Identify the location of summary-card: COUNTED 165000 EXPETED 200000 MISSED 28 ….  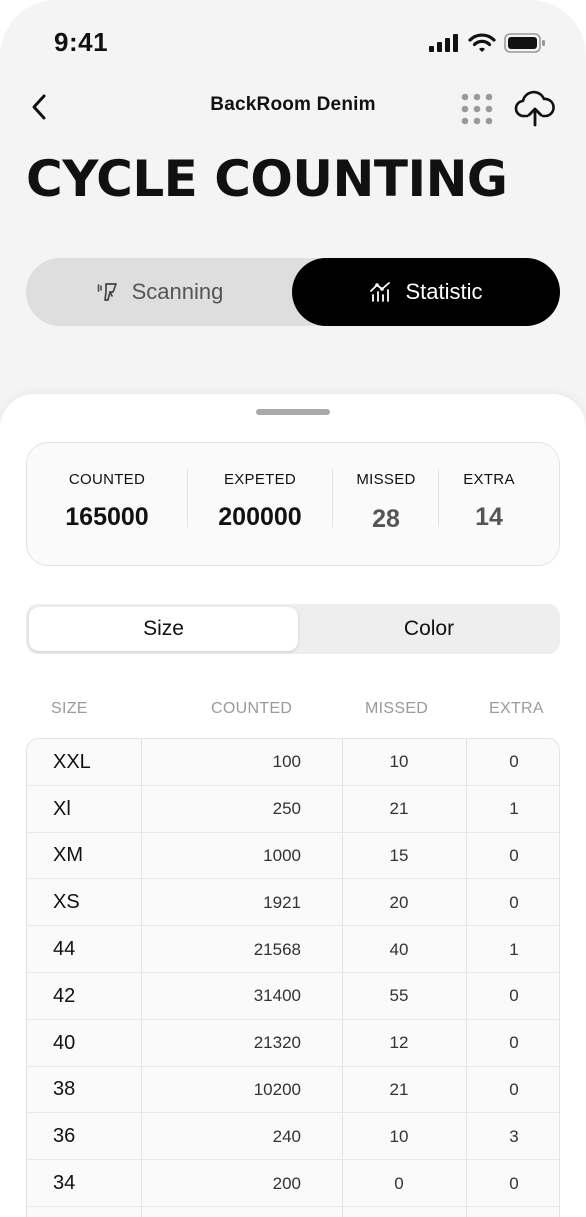
(293, 504).